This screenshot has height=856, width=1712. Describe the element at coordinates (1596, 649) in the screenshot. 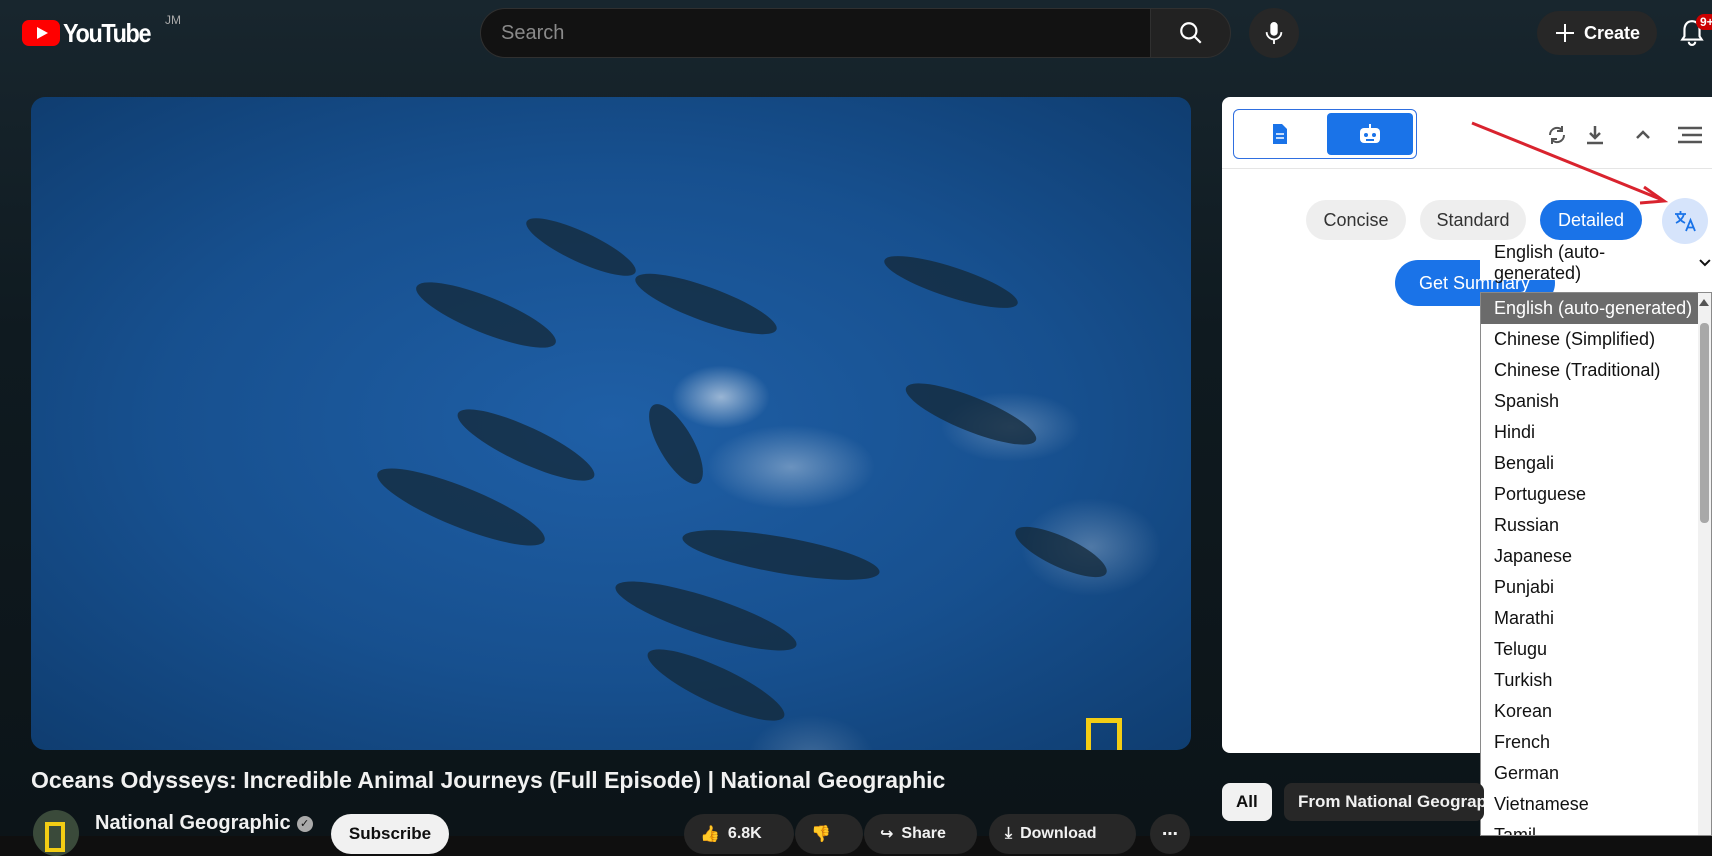

I see `language-option: Telugu` at that location.